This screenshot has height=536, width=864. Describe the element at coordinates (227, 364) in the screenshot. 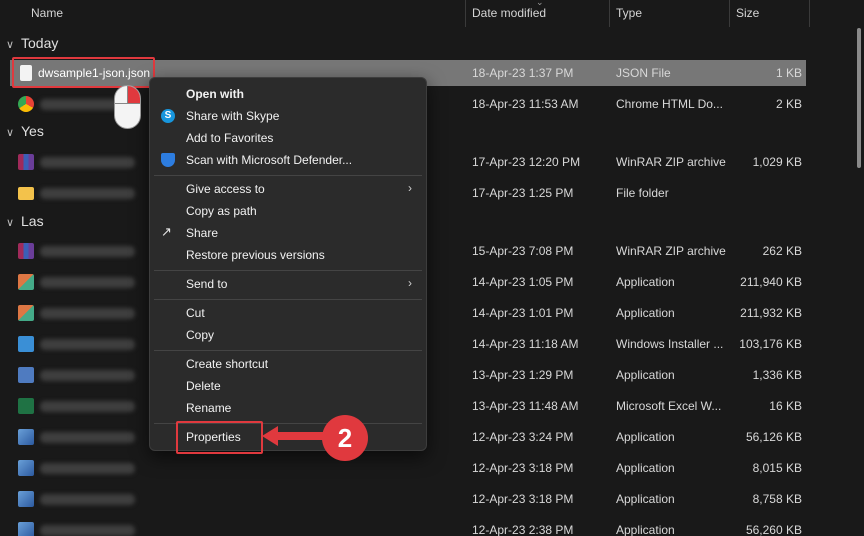

I see `menu-item-label: Create shortcut` at that location.